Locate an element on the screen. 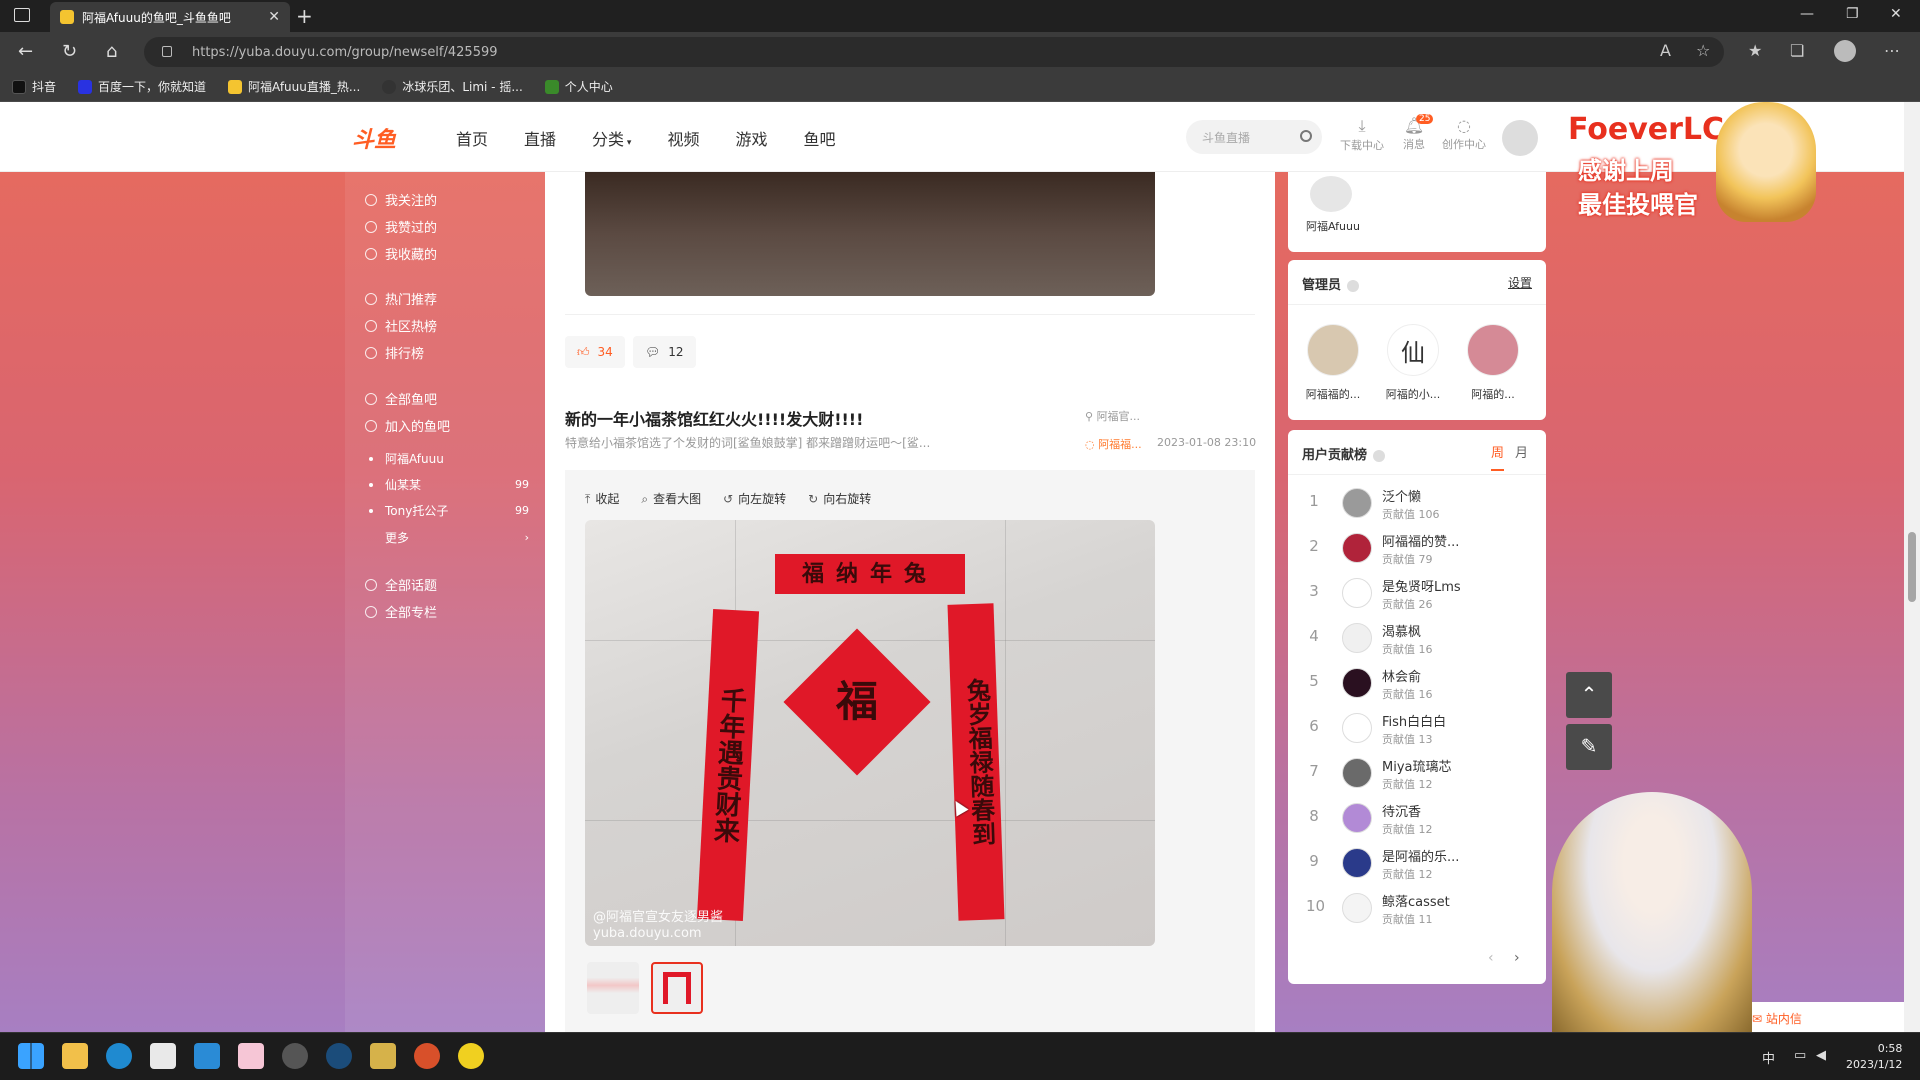 The width and height of the screenshot is (1920, 1080). rotate-right-button: ↻ 向右旋转 is located at coordinates (839, 498).